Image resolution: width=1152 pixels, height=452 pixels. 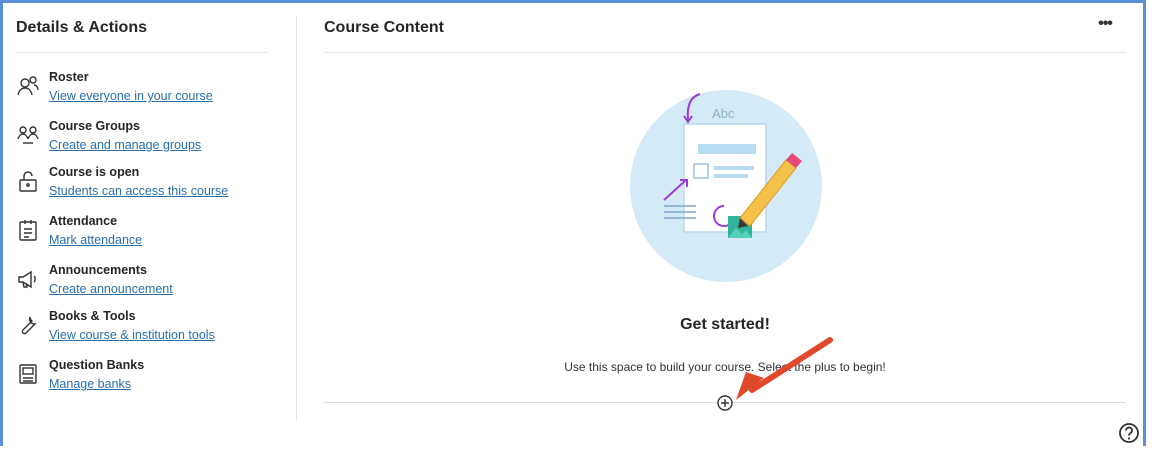 What do you see at coordinates (69, 77) in the screenshot?
I see `sidebar-item-title: Roster` at bounding box center [69, 77].